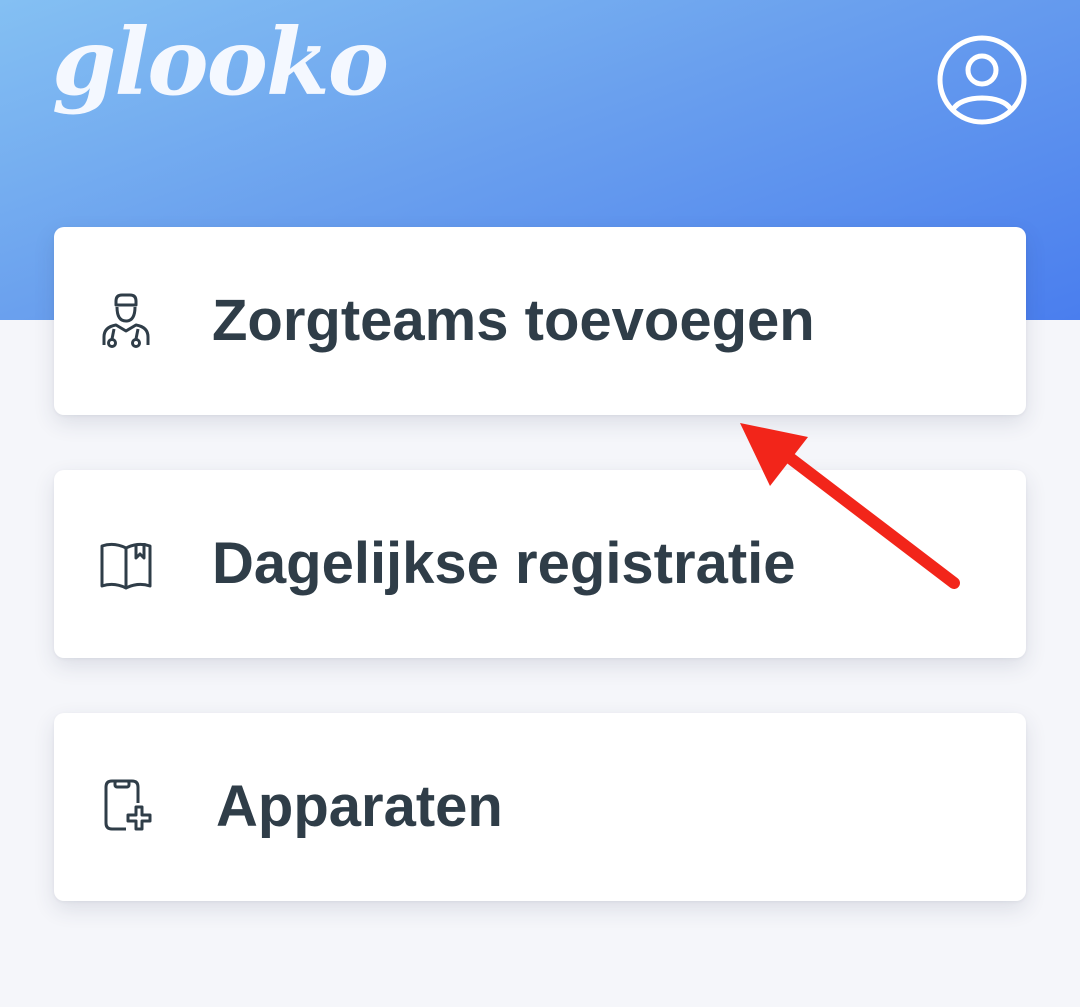 The width and height of the screenshot is (1080, 1007). I want to click on user-circle-icon, so click(982, 80).